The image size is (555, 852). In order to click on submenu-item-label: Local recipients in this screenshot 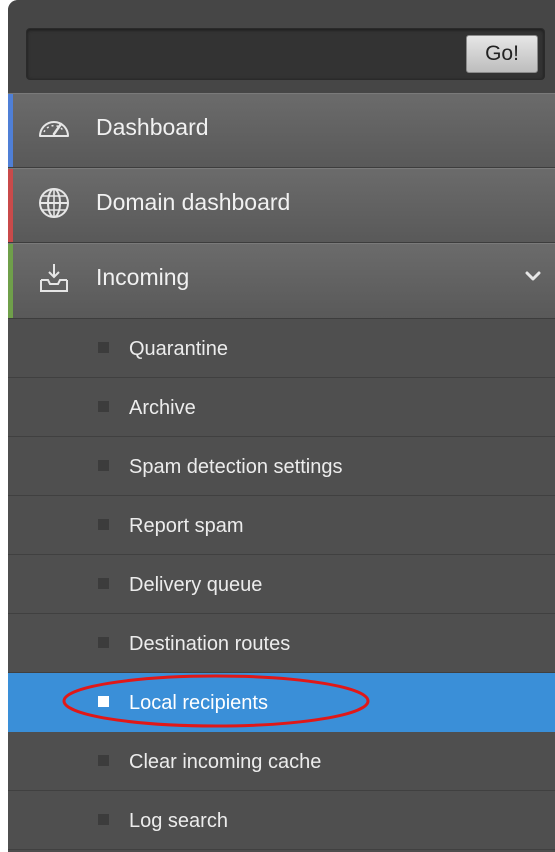, I will do `click(198, 703)`.